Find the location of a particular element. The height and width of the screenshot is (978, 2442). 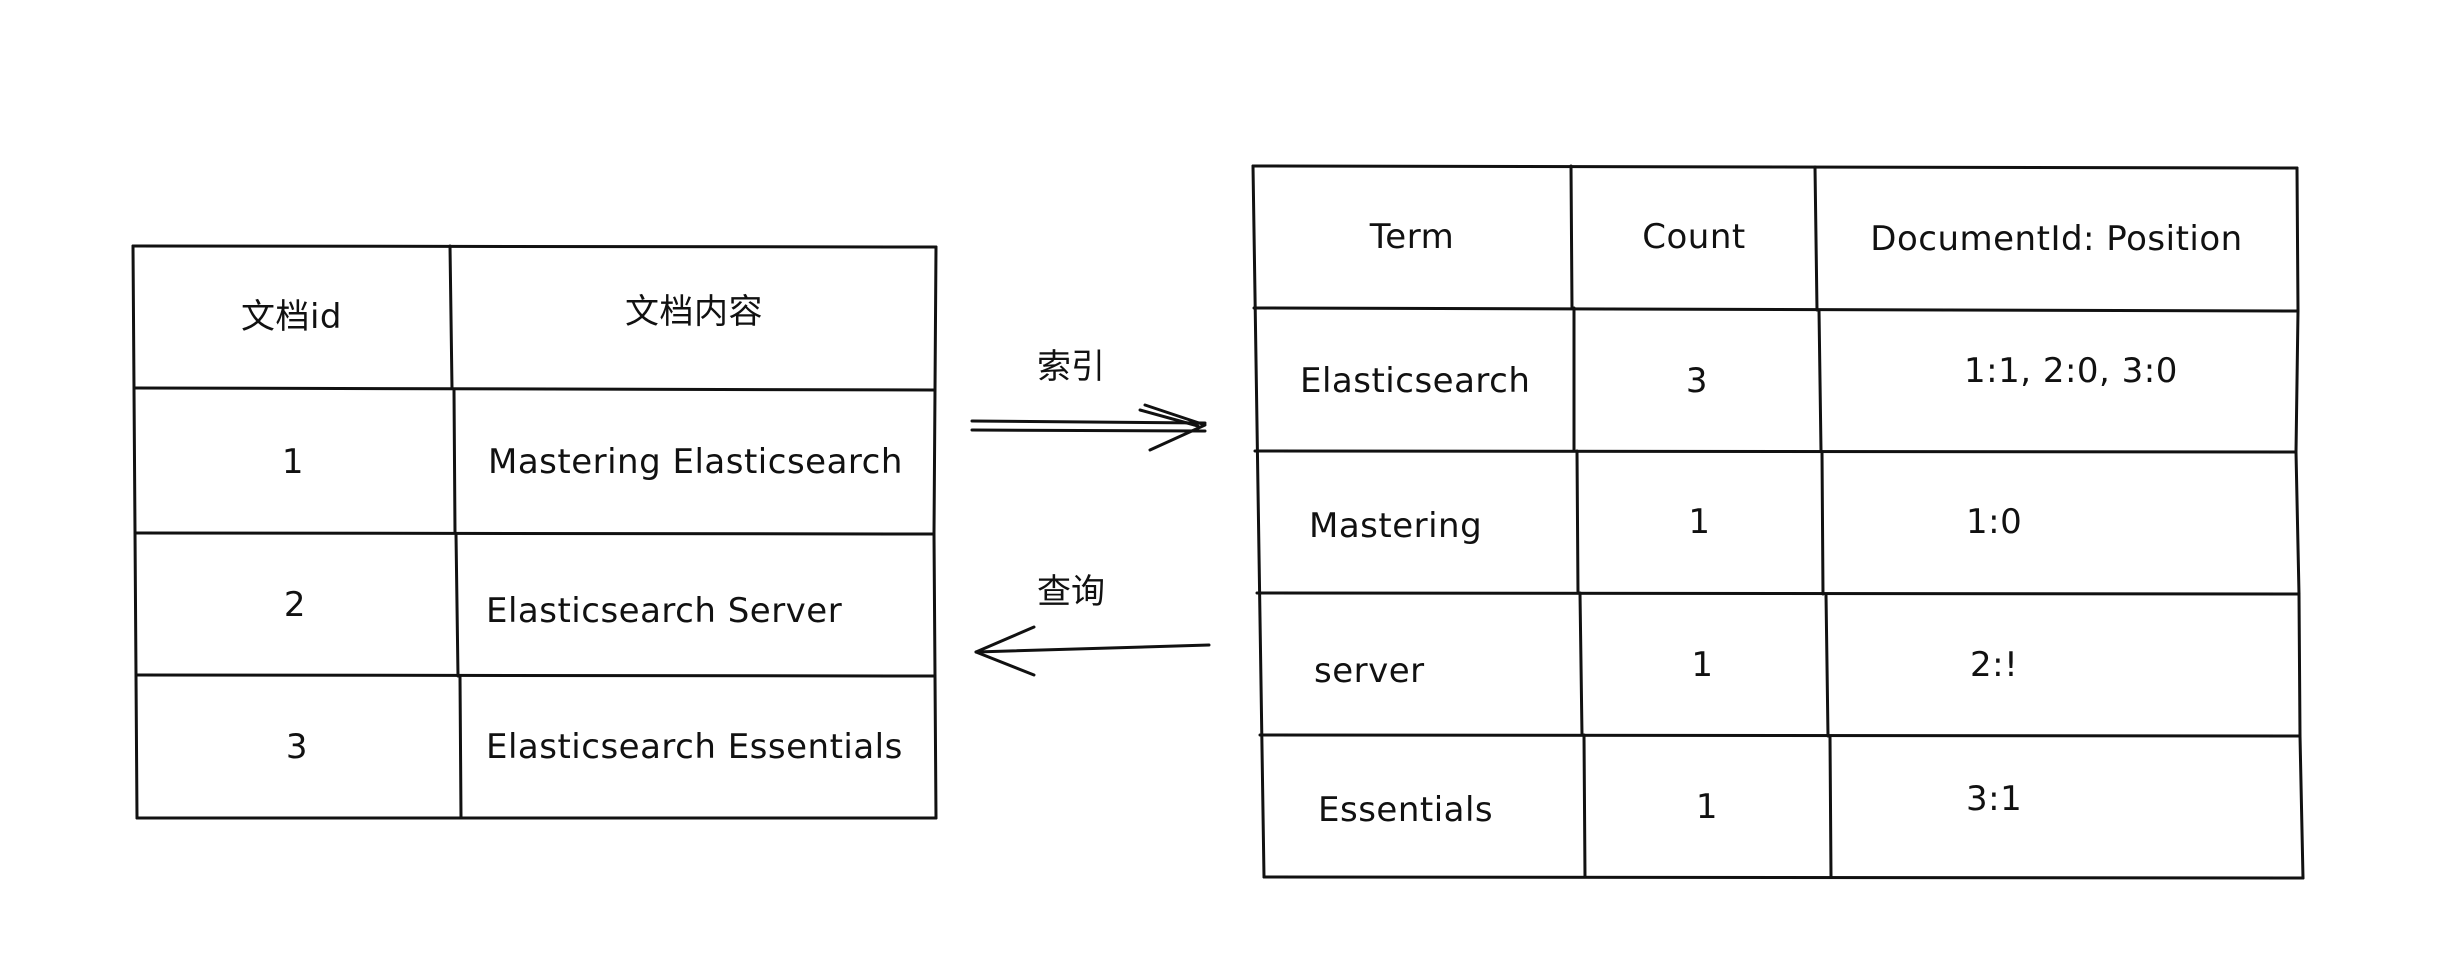

index-row-3-term: server is located at coordinates (1369, 671).